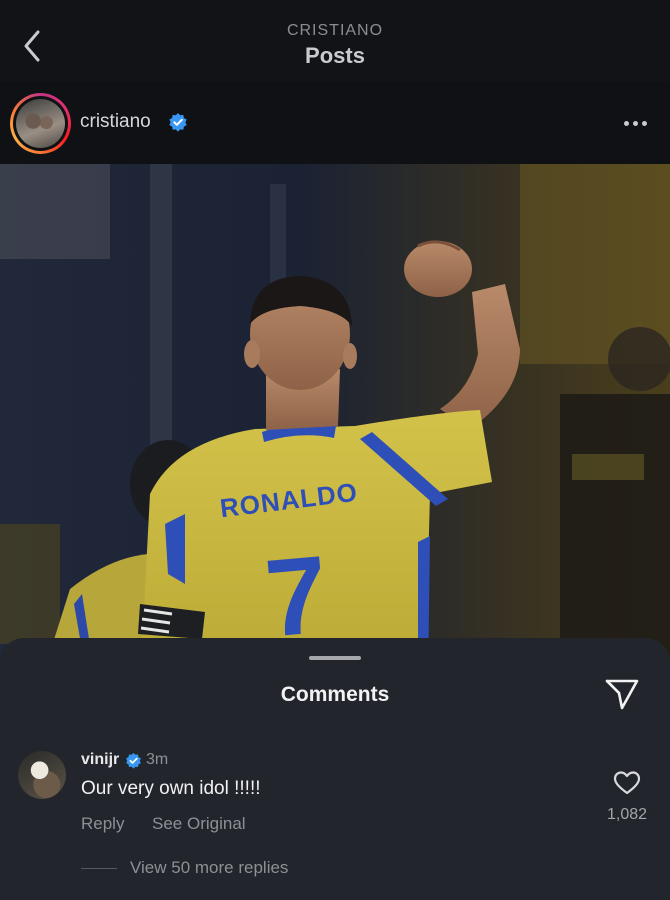 This screenshot has height=900, width=670. I want to click on more-dots-icon, so click(626, 123).